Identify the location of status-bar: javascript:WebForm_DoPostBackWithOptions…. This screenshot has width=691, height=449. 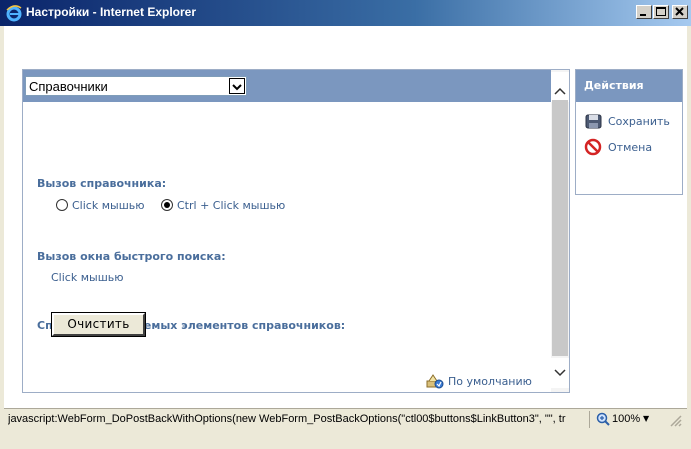
(345, 419).